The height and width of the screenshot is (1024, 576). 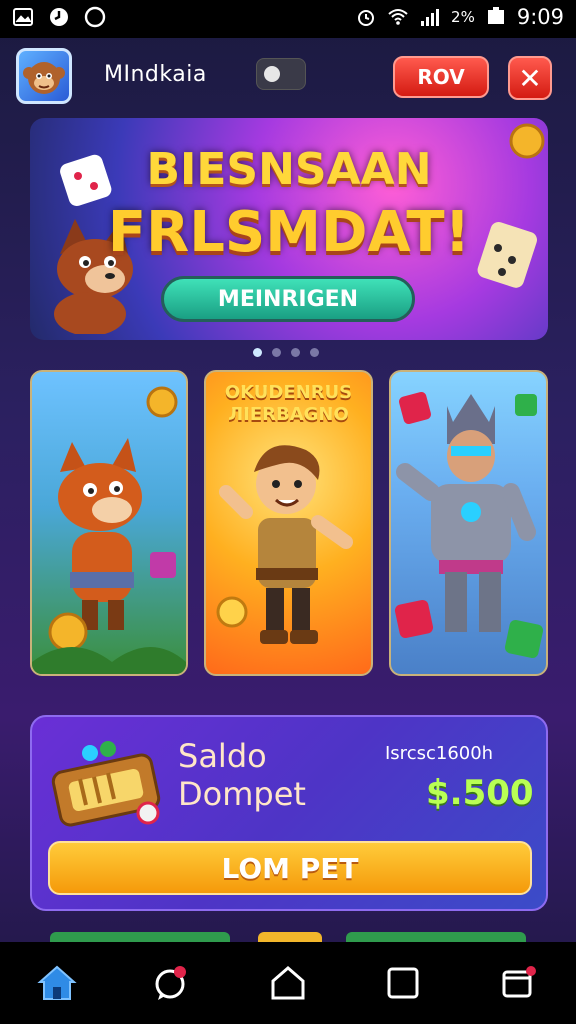 I want to click on wallet-button: LOM PET, so click(x=290, y=868).